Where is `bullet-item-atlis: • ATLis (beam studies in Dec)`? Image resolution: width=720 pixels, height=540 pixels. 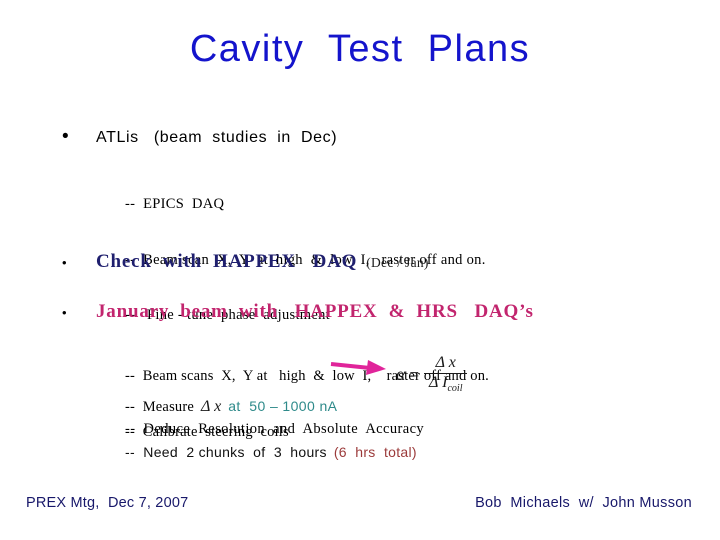 bullet-item-atlis: • ATLis (beam studies in Dec) is located at coordinates (199, 137).